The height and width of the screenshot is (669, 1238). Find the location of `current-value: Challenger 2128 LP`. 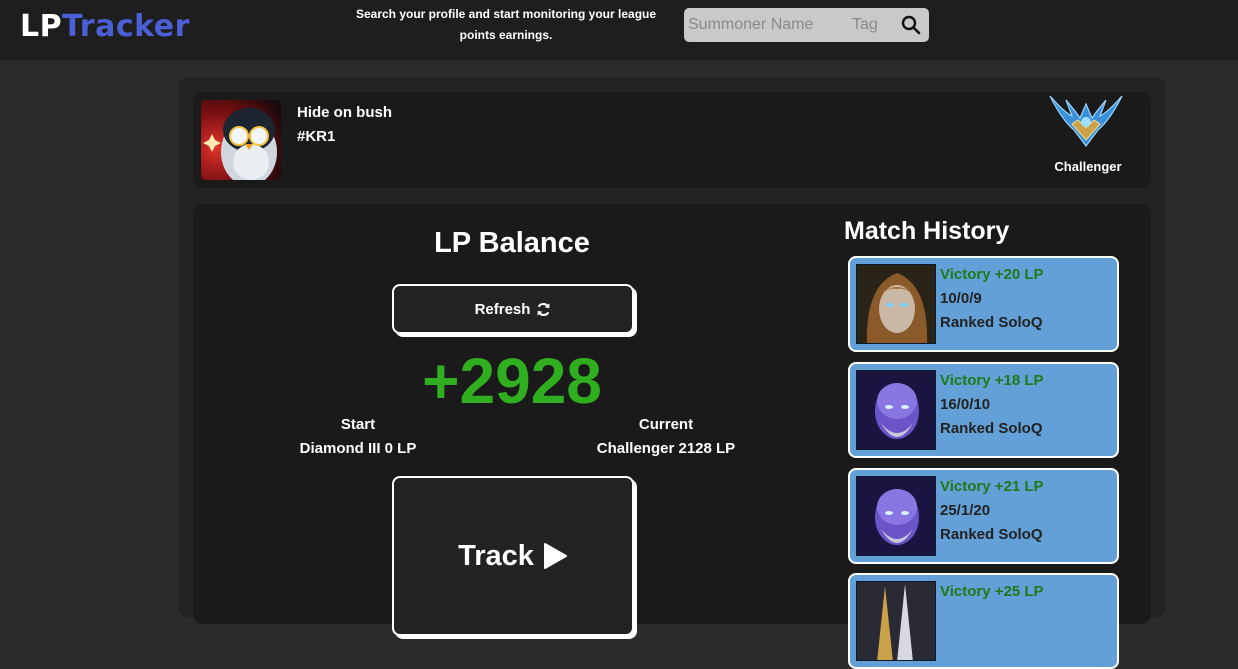

current-value: Challenger 2128 LP is located at coordinates (666, 448).